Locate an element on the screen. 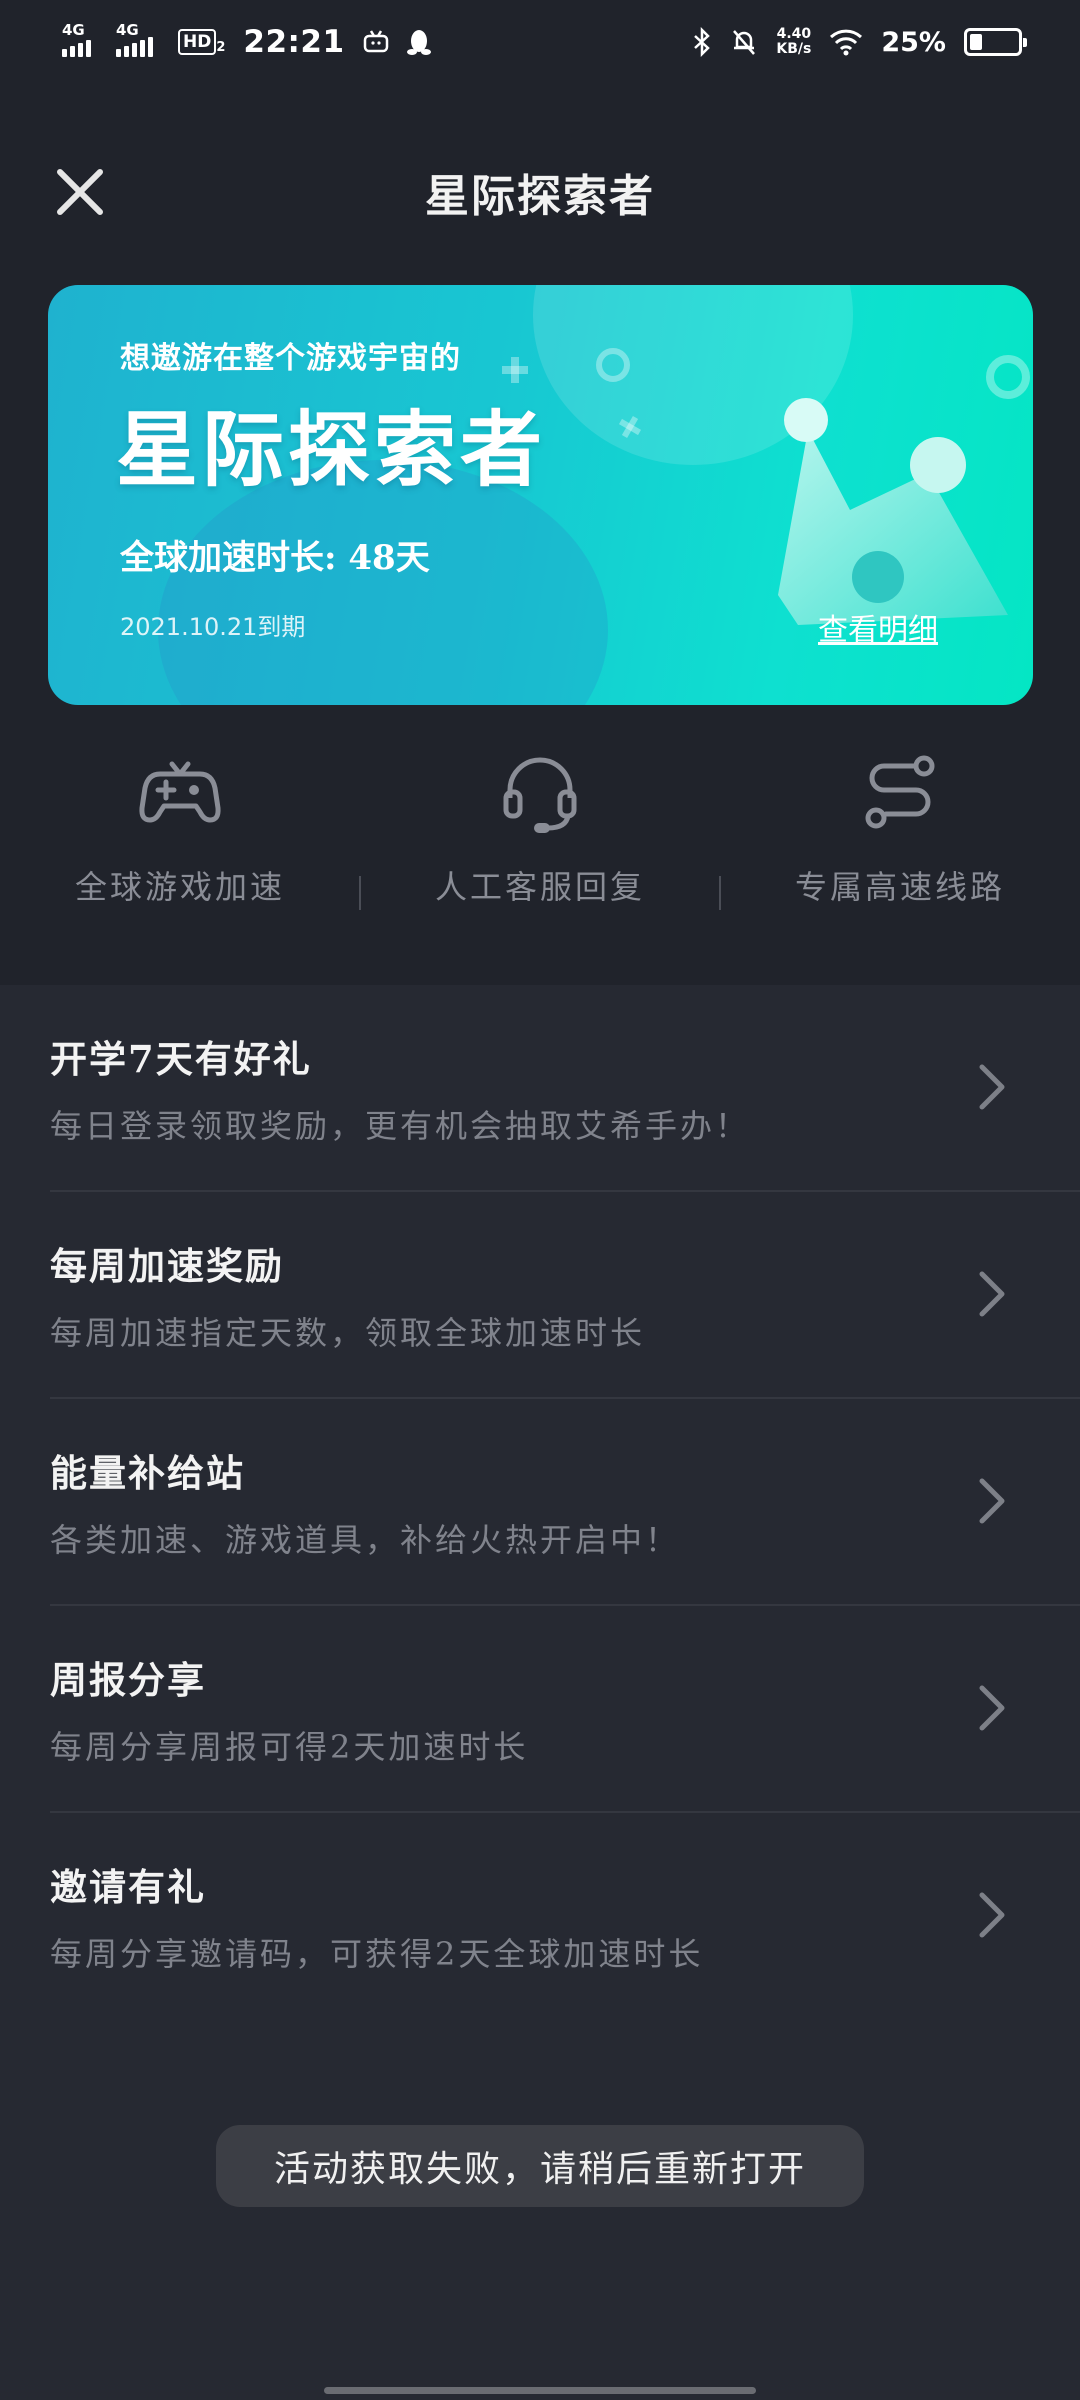  feature-exclusive-line: 专属高速线路 is located at coordinates (900, 840).